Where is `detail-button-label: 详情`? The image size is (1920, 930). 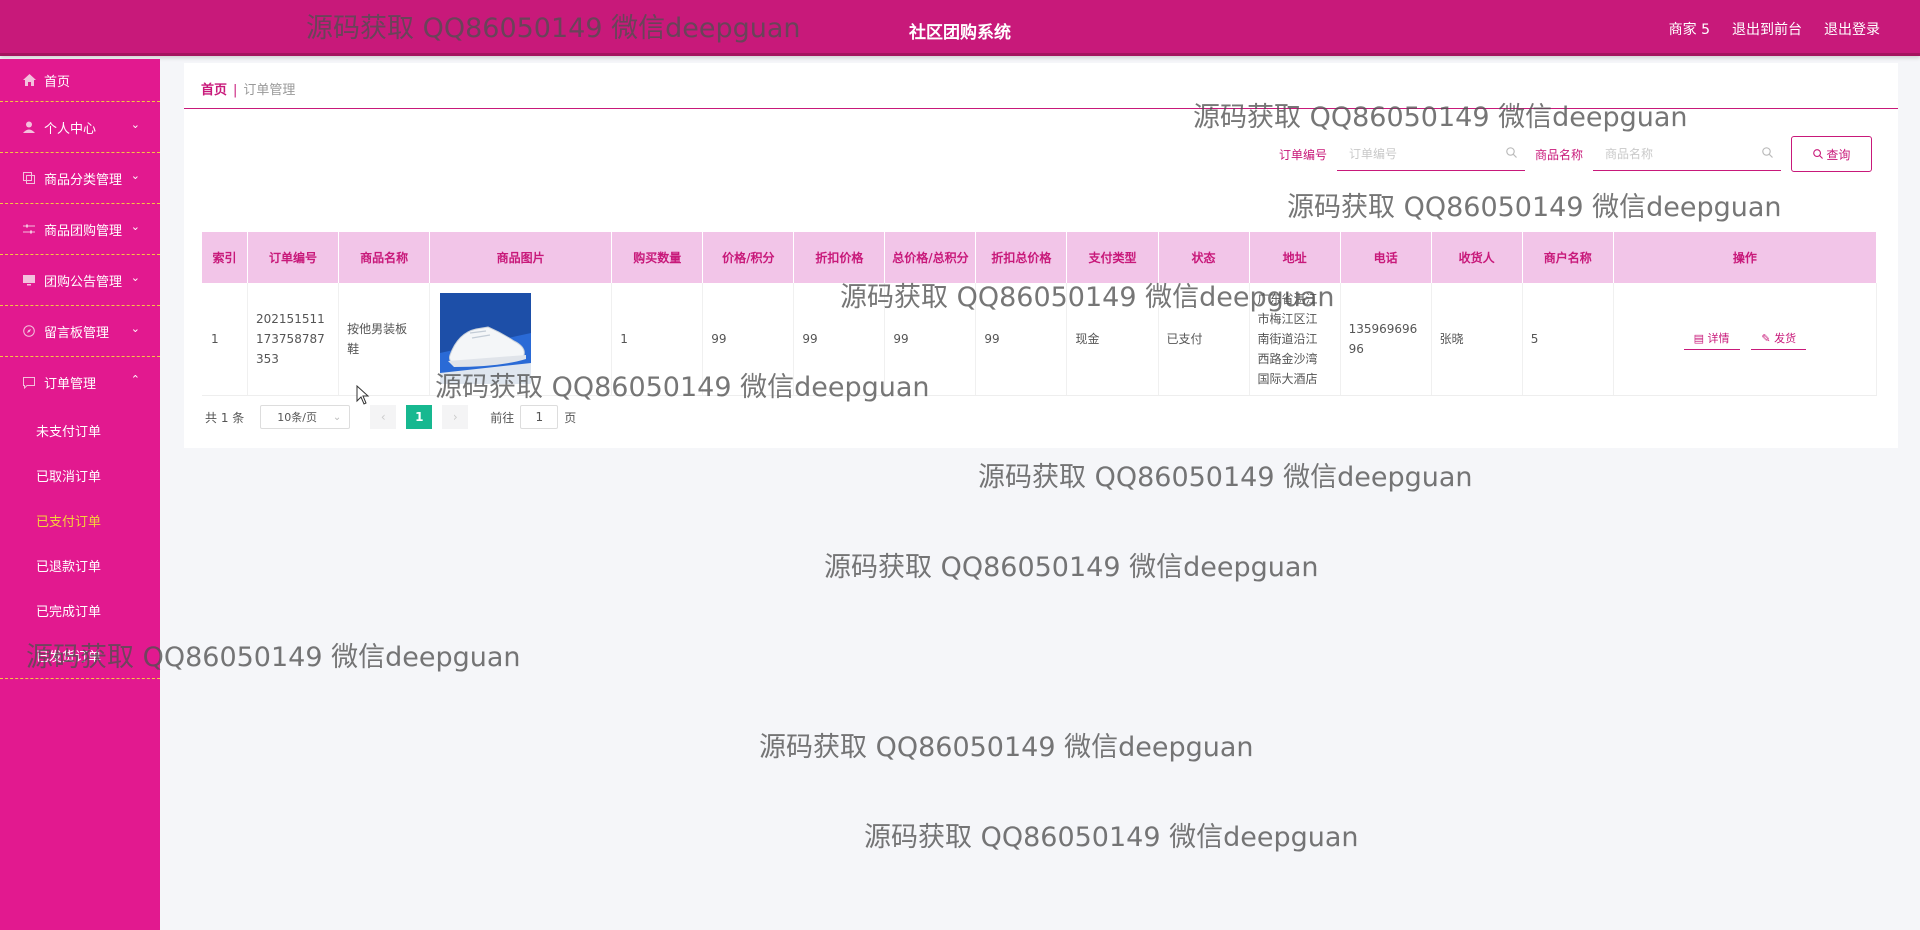 detail-button-label: 详情 is located at coordinates (1718, 338).